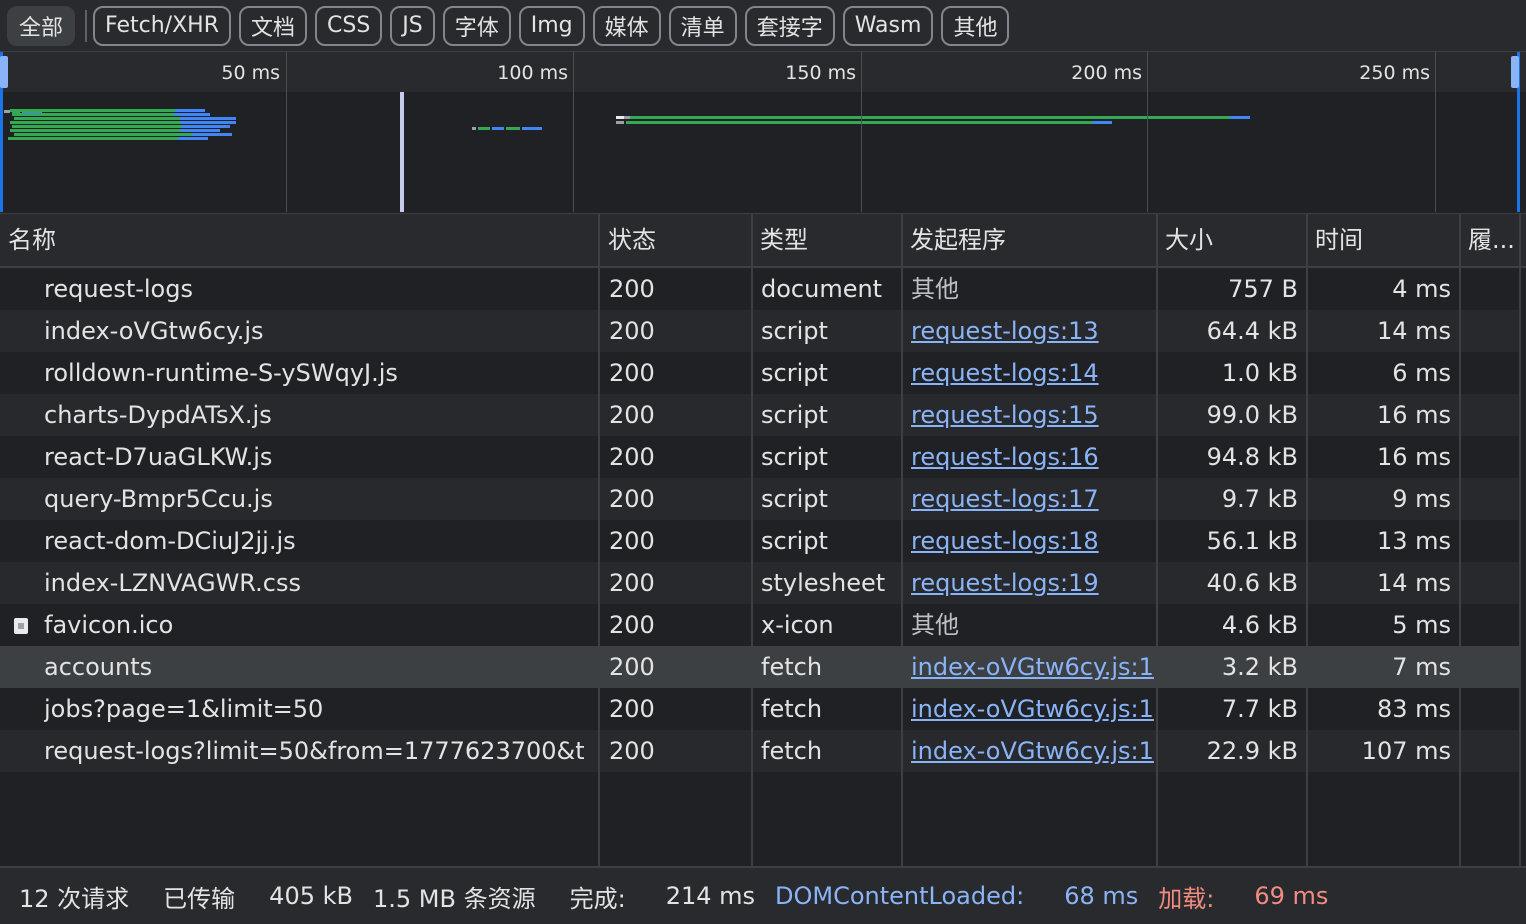 Image resolution: width=1526 pixels, height=924 pixels. I want to click on cell-initiator: request-logs:15, so click(1033, 415).